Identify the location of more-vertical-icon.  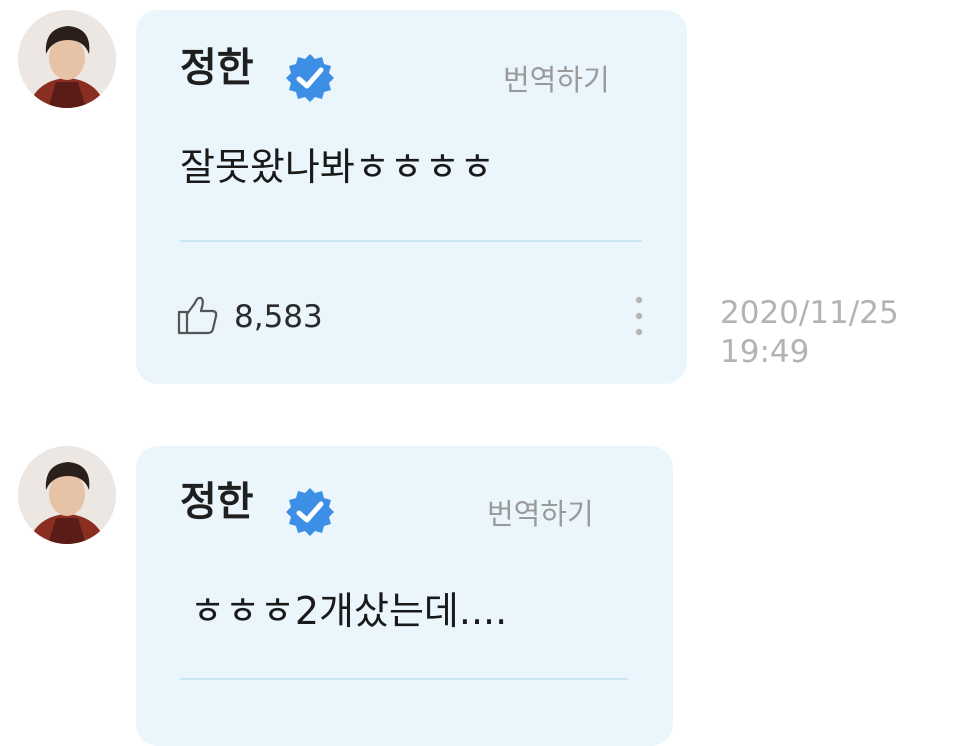
(639, 316).